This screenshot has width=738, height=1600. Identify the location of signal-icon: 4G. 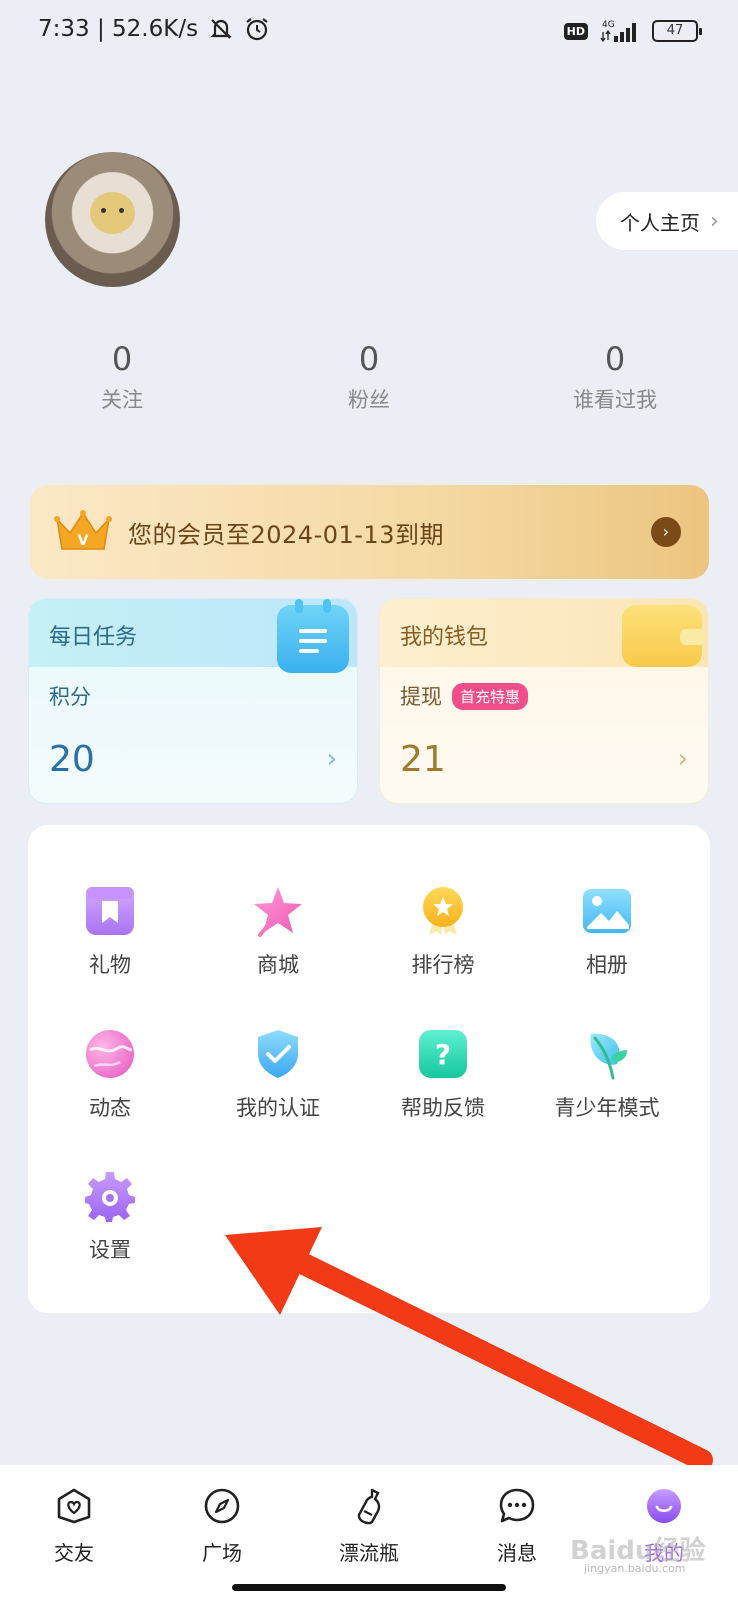
(618, 31).